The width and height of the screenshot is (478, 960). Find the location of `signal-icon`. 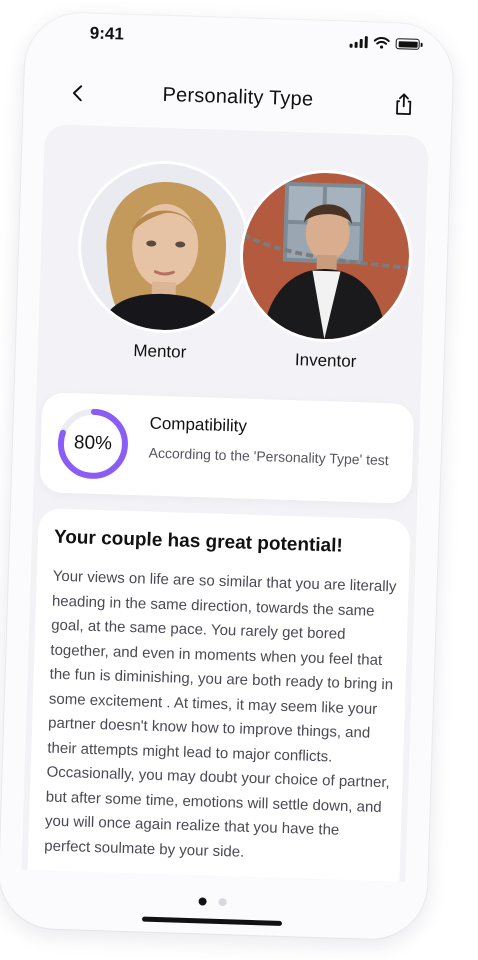

signal-icon is located at coordinates (358, 42).